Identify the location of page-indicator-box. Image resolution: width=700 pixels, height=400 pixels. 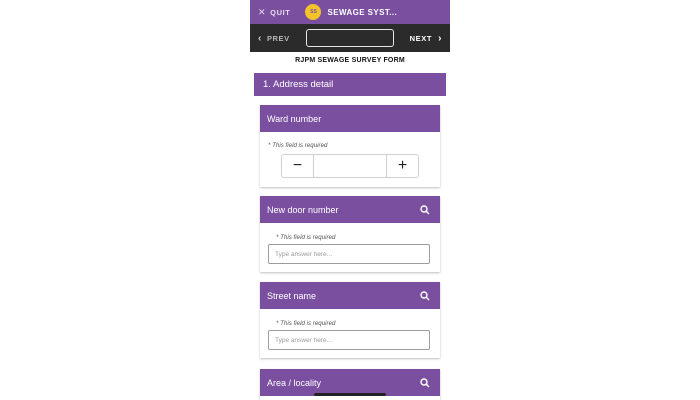
(350, 38).